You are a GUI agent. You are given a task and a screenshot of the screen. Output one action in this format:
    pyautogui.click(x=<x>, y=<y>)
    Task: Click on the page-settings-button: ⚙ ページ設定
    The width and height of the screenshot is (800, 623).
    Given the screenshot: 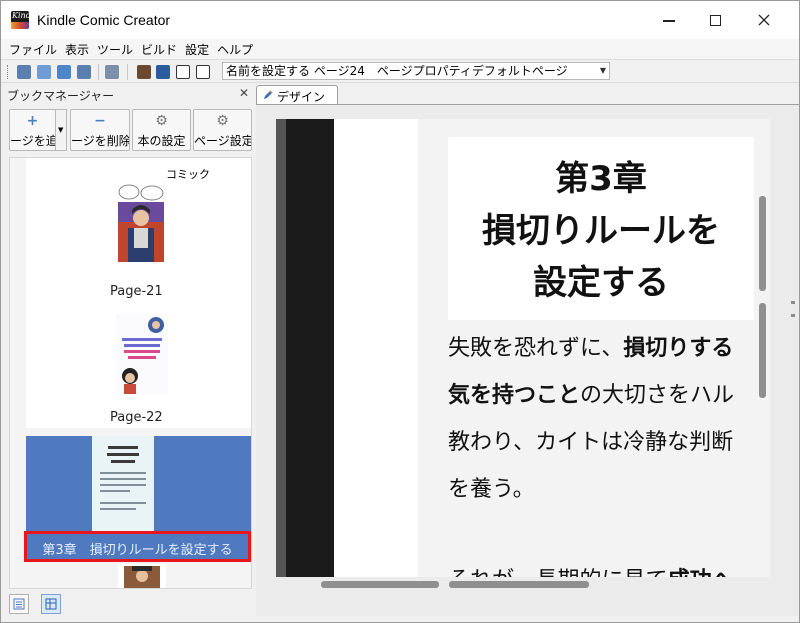 What is the action you would take?
    pyautogui.click(x=222, y=130)
    